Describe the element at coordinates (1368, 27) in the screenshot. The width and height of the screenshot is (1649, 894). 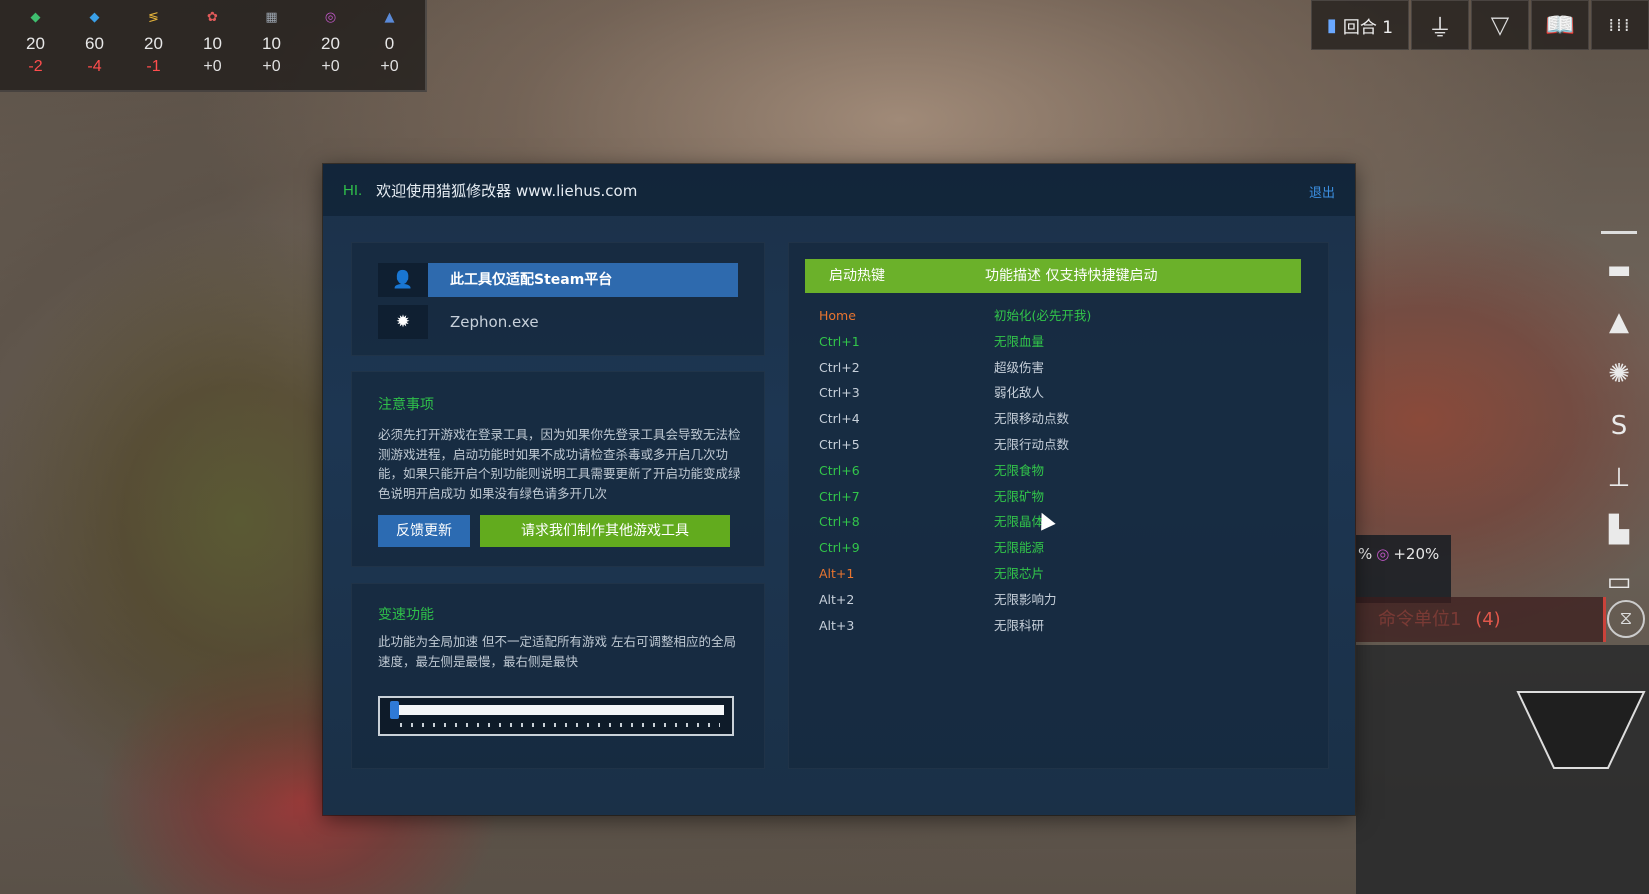
I see `turn-label: 回合 1` at that location.